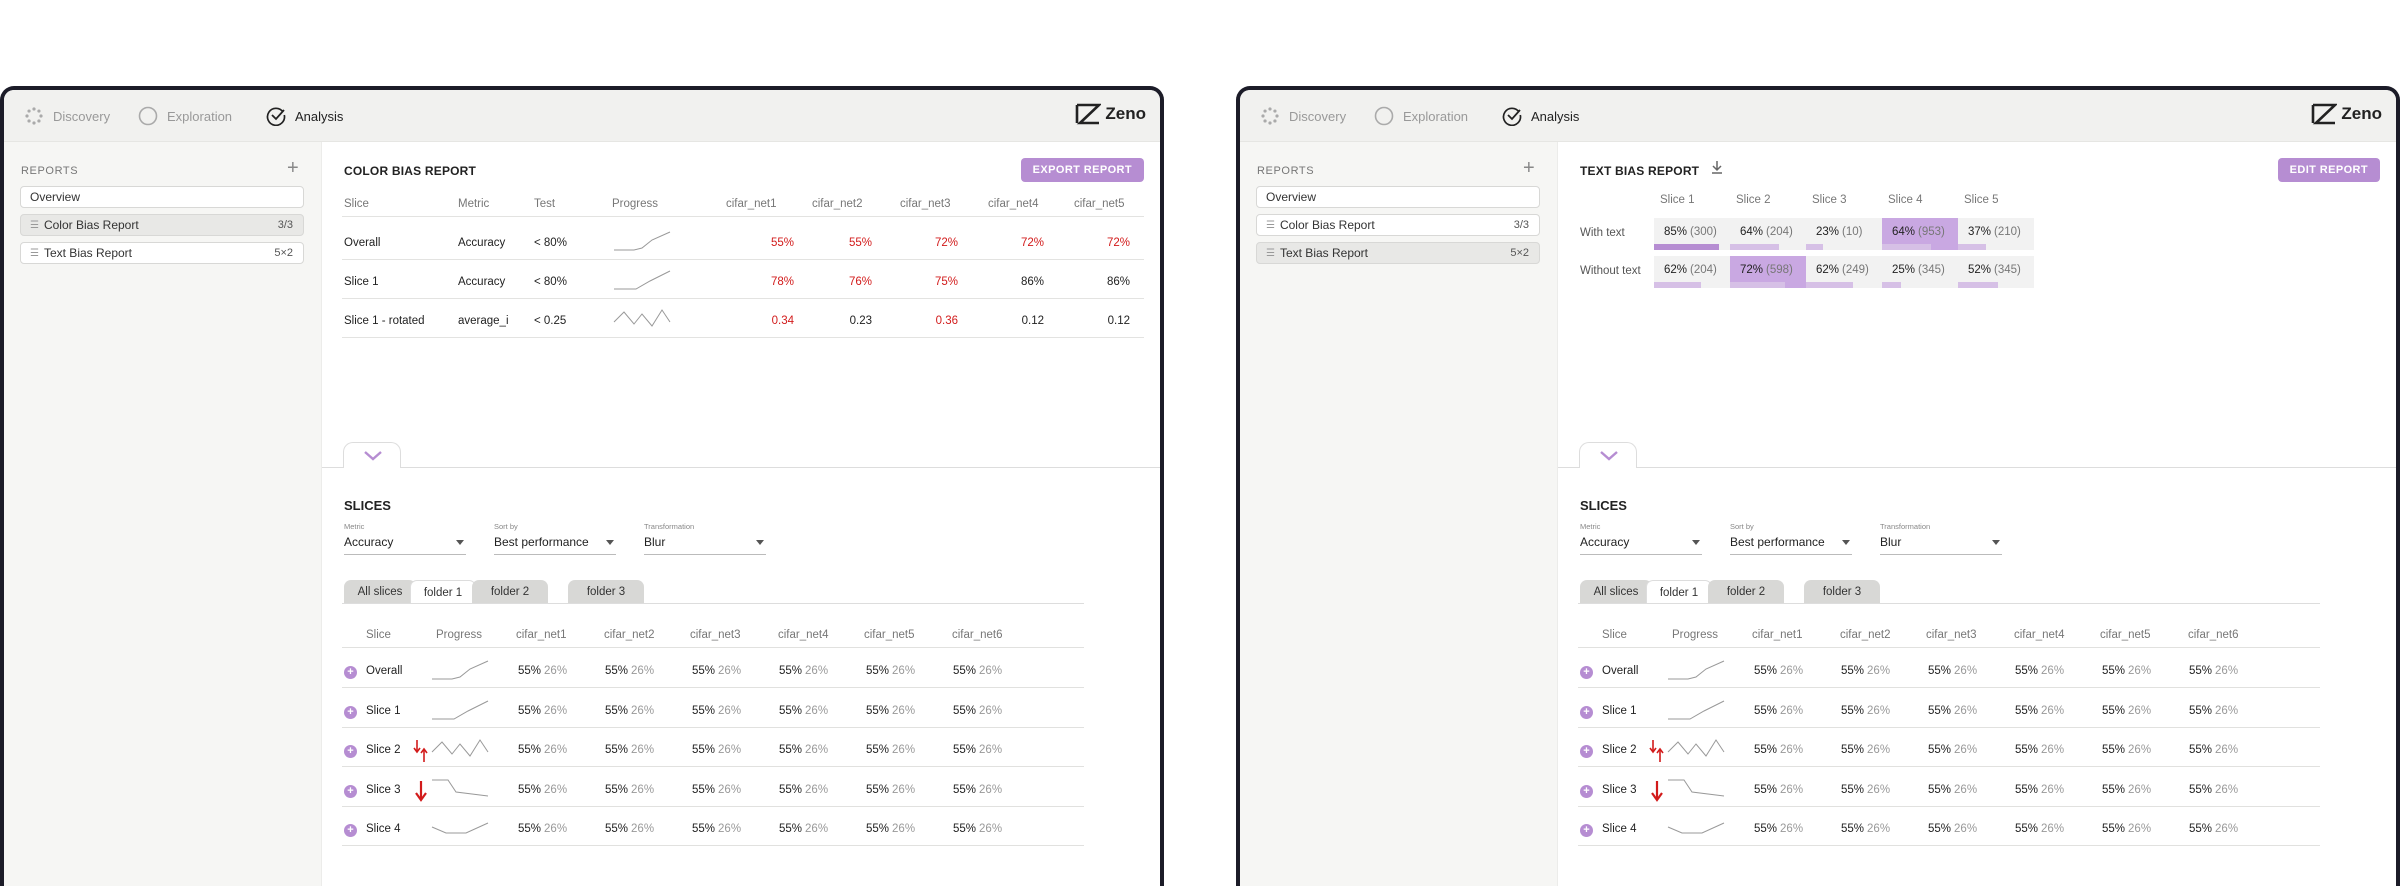 Image resolution: width=2400 pixels, height=886 pixels. What do you see at coordinates (82, 116) in the screenshot?
I see `nav-step-label: Discovery` at bounding box center [82, 116].